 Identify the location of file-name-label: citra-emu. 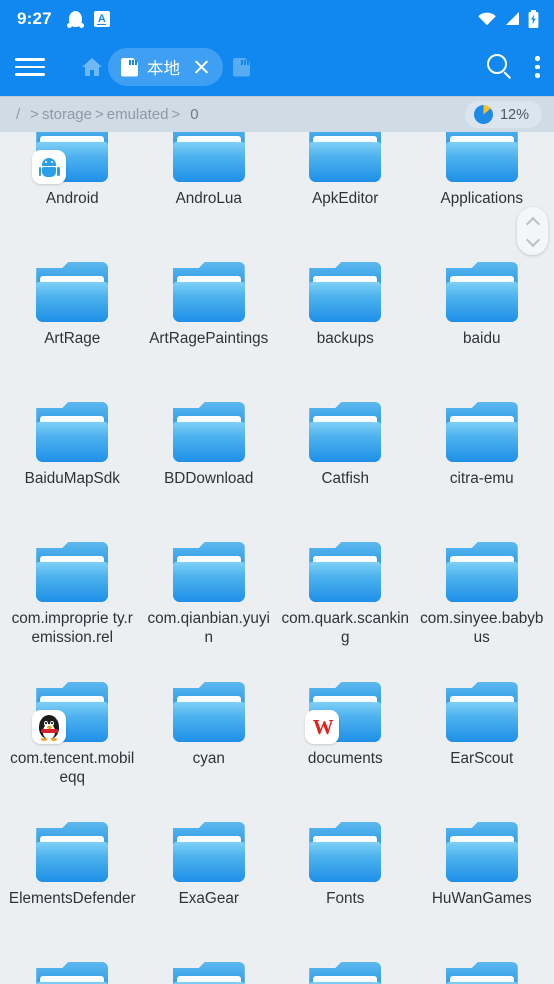
(481, 478).